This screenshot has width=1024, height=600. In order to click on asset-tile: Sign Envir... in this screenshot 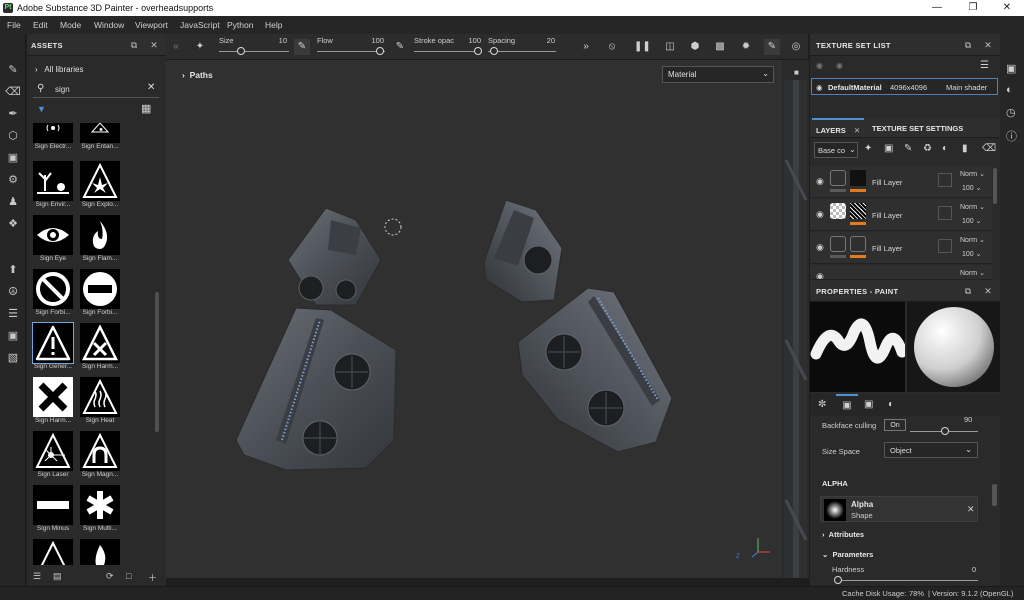, I will do `click(53, 184)`.